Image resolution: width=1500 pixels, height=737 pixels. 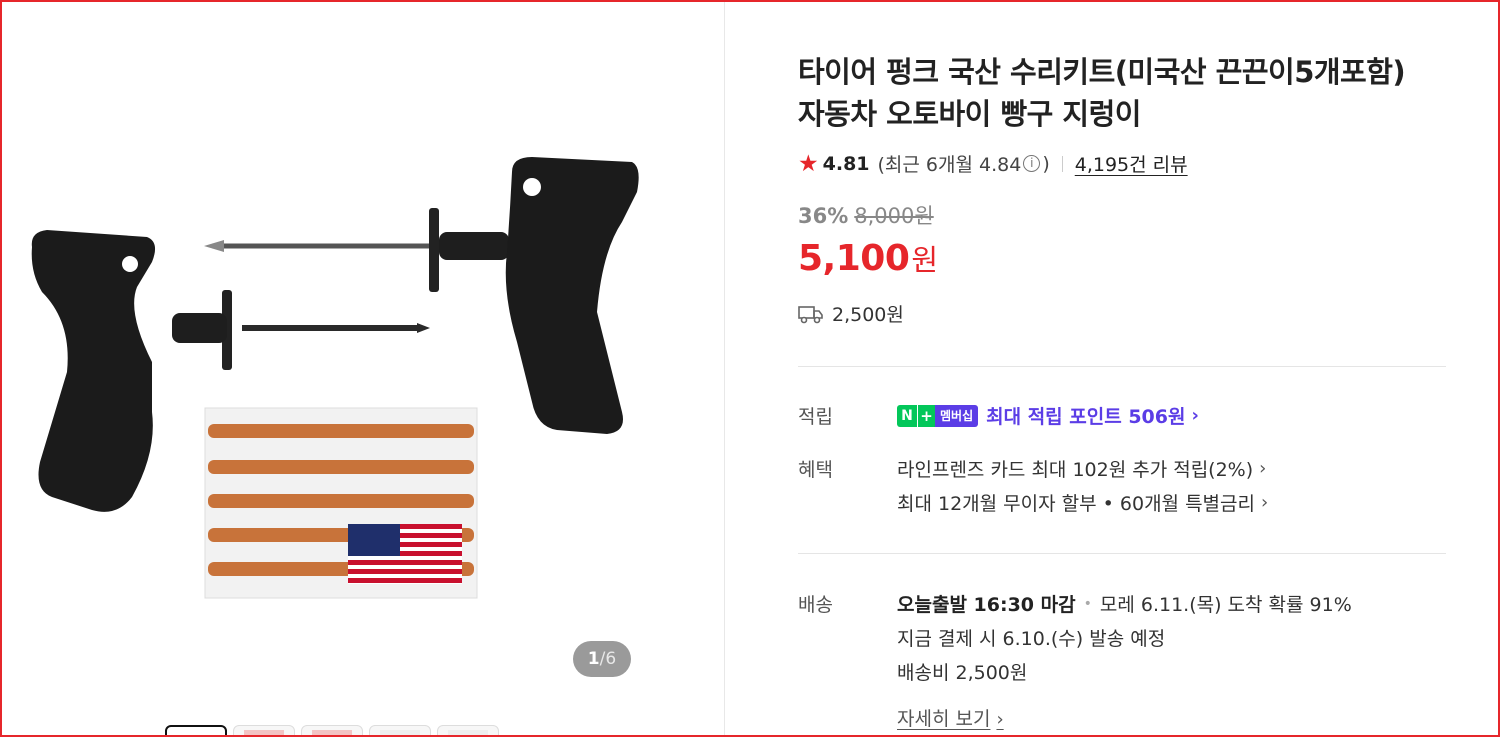 I want to click on benefit-card-link: 라인프렌즈 카드 최대 102원 추가 적립(2%) ›, so click(x=1081, y=468).